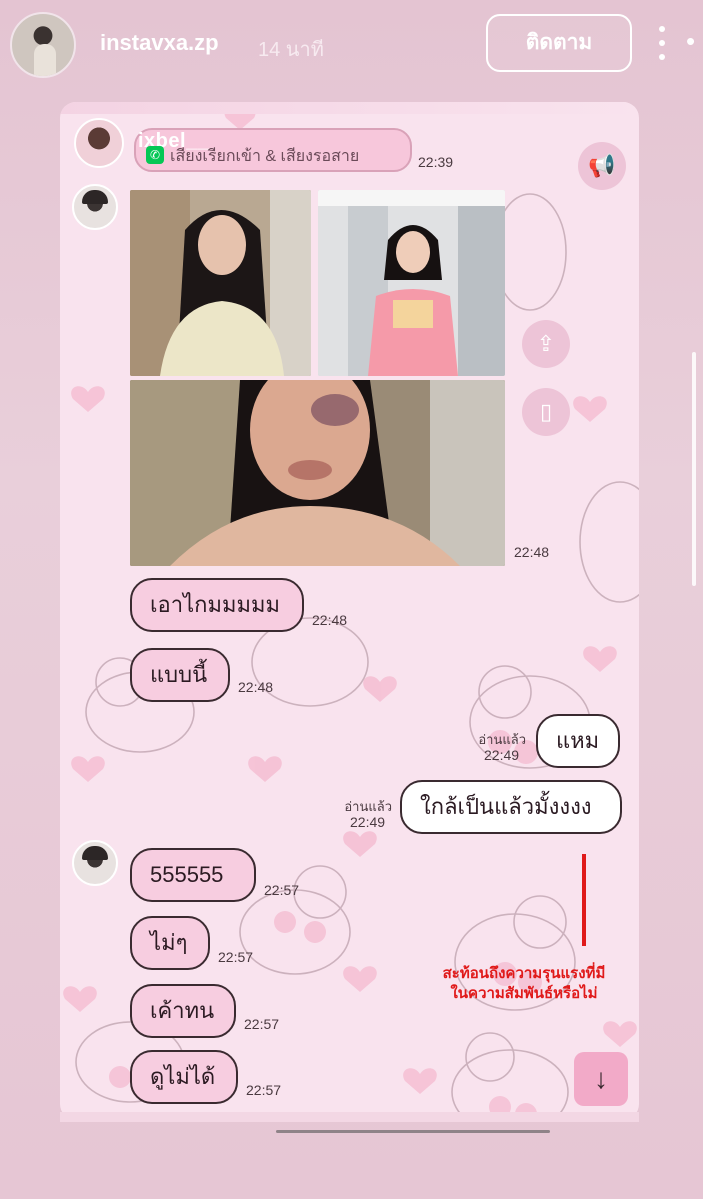 The height and width of the screenshot is (1199, 703). I want to click on arrow-down-icon: ↓, so click(601, 1079).